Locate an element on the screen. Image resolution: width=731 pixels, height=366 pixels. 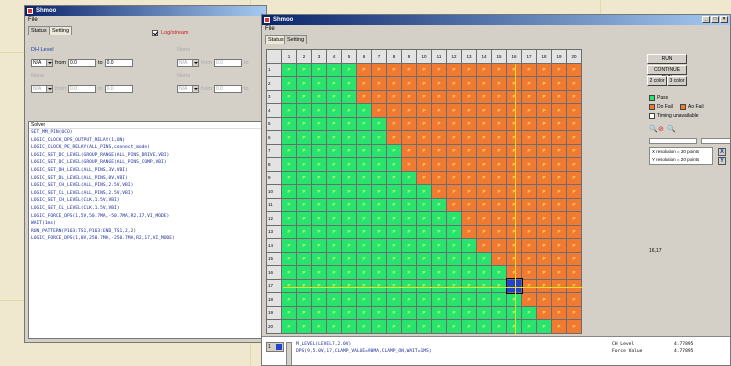
row-header: 17 is located at coordinates (274, 285).